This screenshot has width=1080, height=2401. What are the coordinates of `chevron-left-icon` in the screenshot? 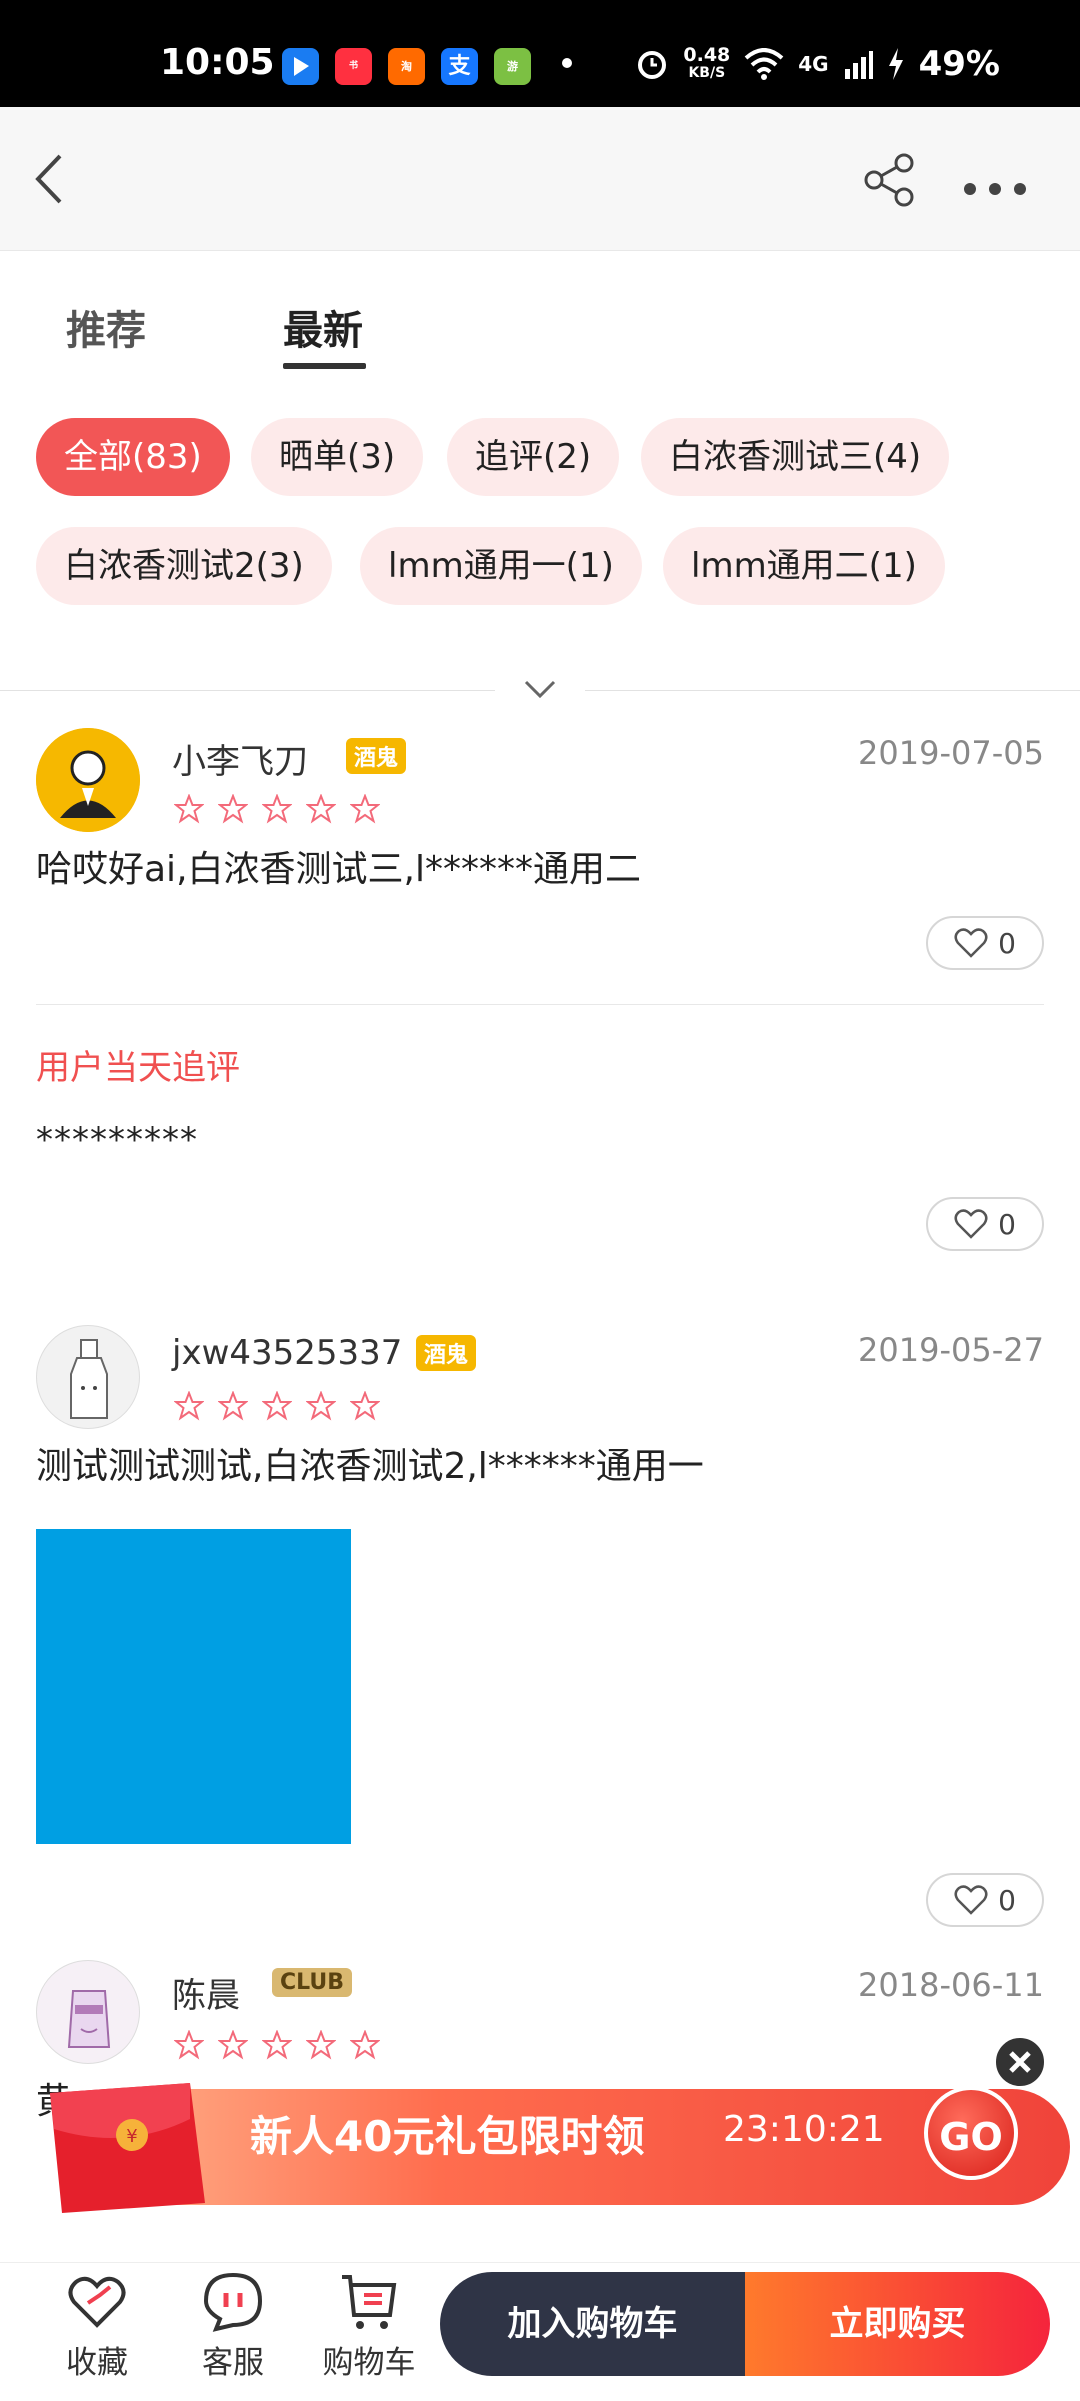 It's located at (48, 179).